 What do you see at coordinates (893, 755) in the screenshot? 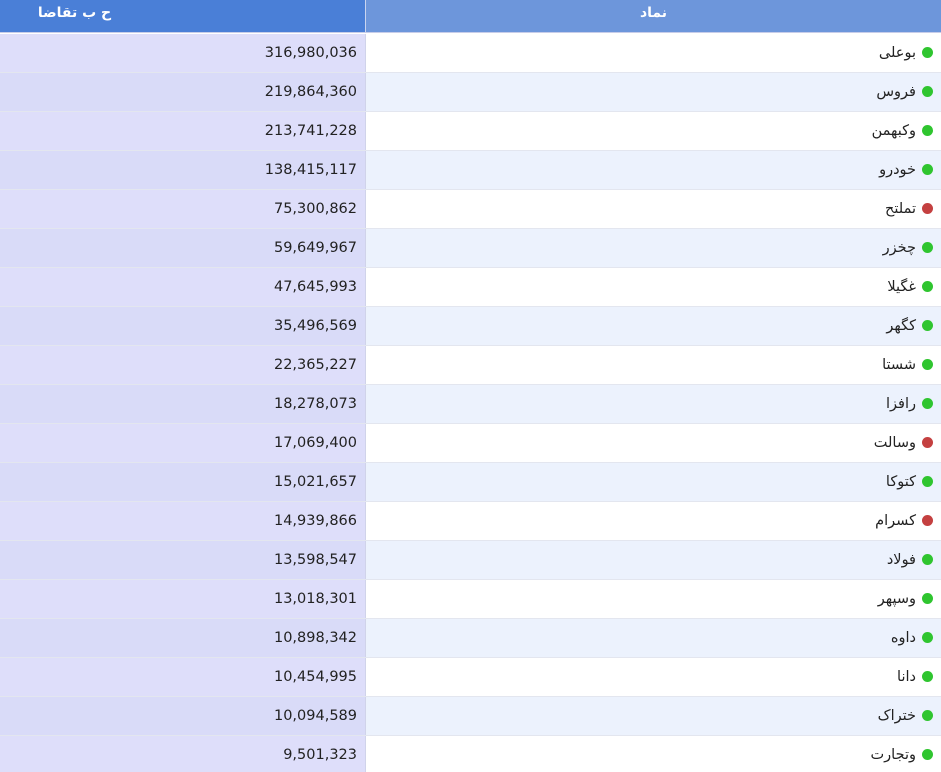
I see `symbol-name: وتجارت` at bounding box center [893, 755].